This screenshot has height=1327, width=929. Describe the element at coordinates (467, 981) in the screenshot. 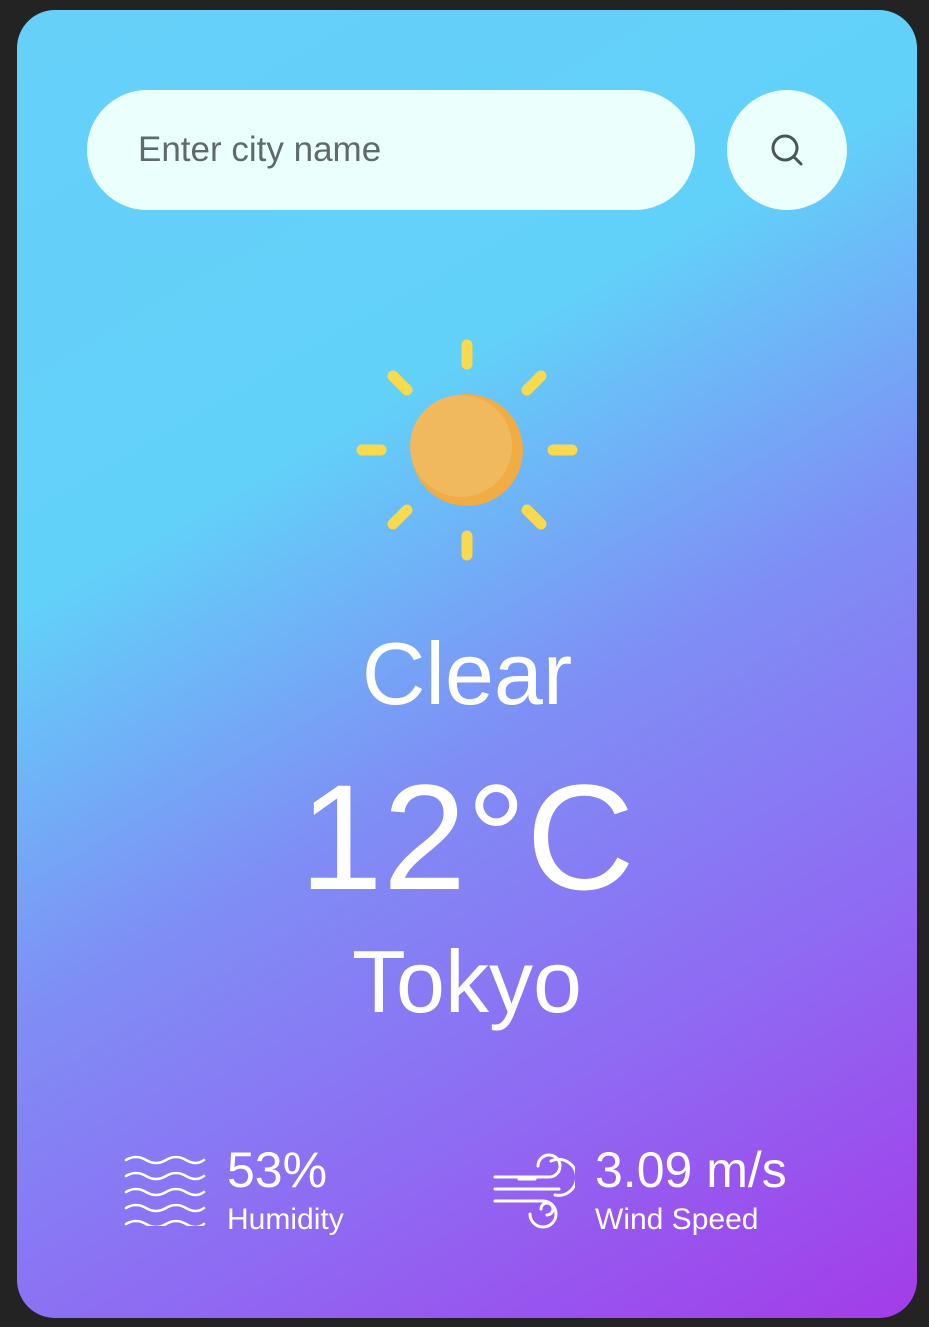

I see `city-name: Tokyo` at that location.